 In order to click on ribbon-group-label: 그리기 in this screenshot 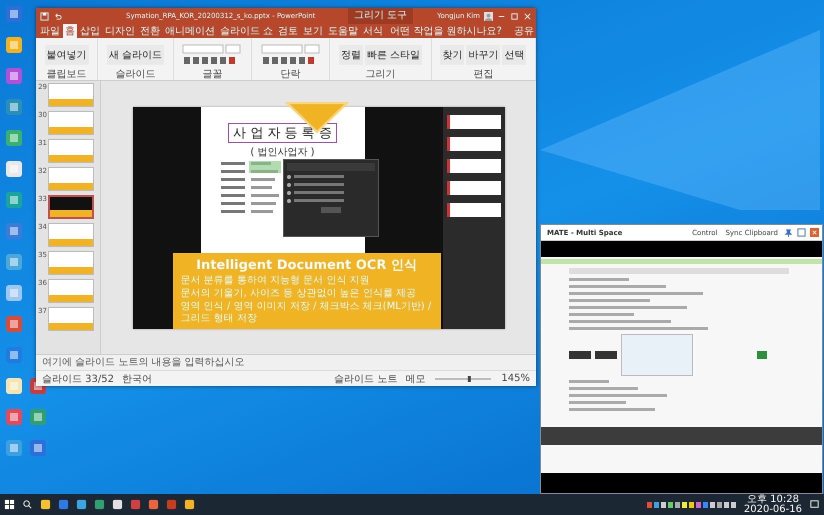, I will do `click(380, 74)`.